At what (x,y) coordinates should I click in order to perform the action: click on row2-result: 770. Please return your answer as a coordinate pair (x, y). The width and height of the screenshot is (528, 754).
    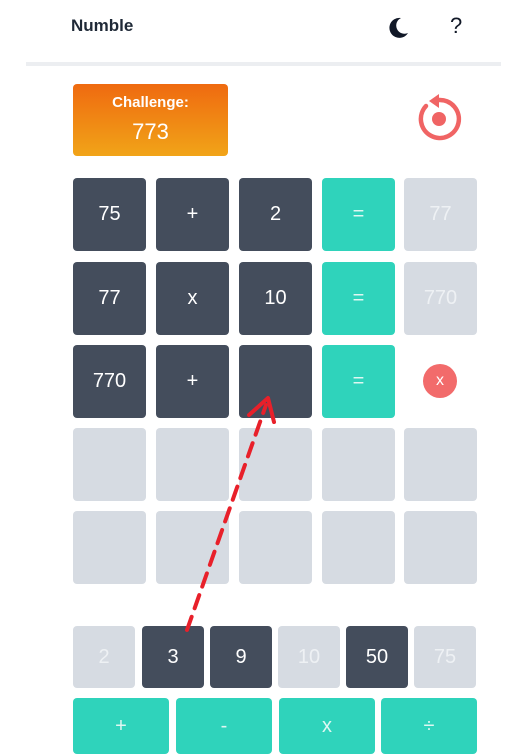
    Looking at the image, I should click on (440, 298).